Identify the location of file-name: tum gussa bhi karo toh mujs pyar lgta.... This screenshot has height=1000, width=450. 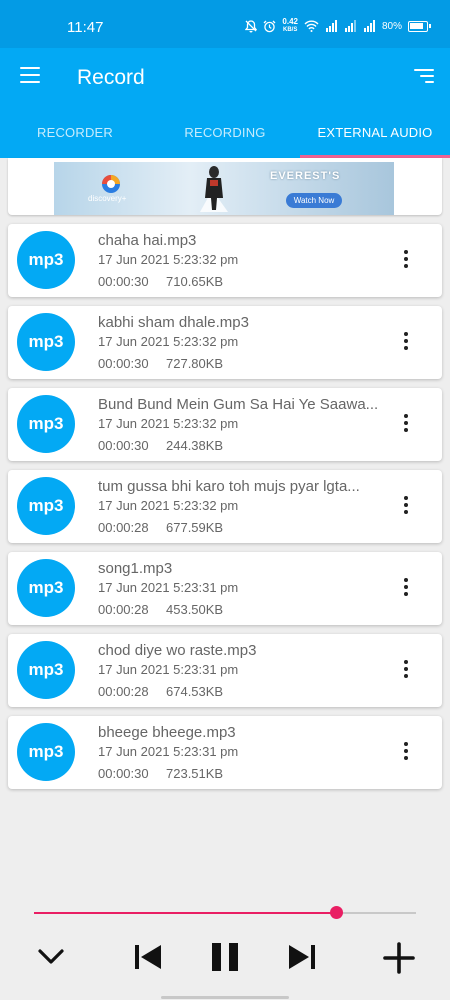
(229, 486).